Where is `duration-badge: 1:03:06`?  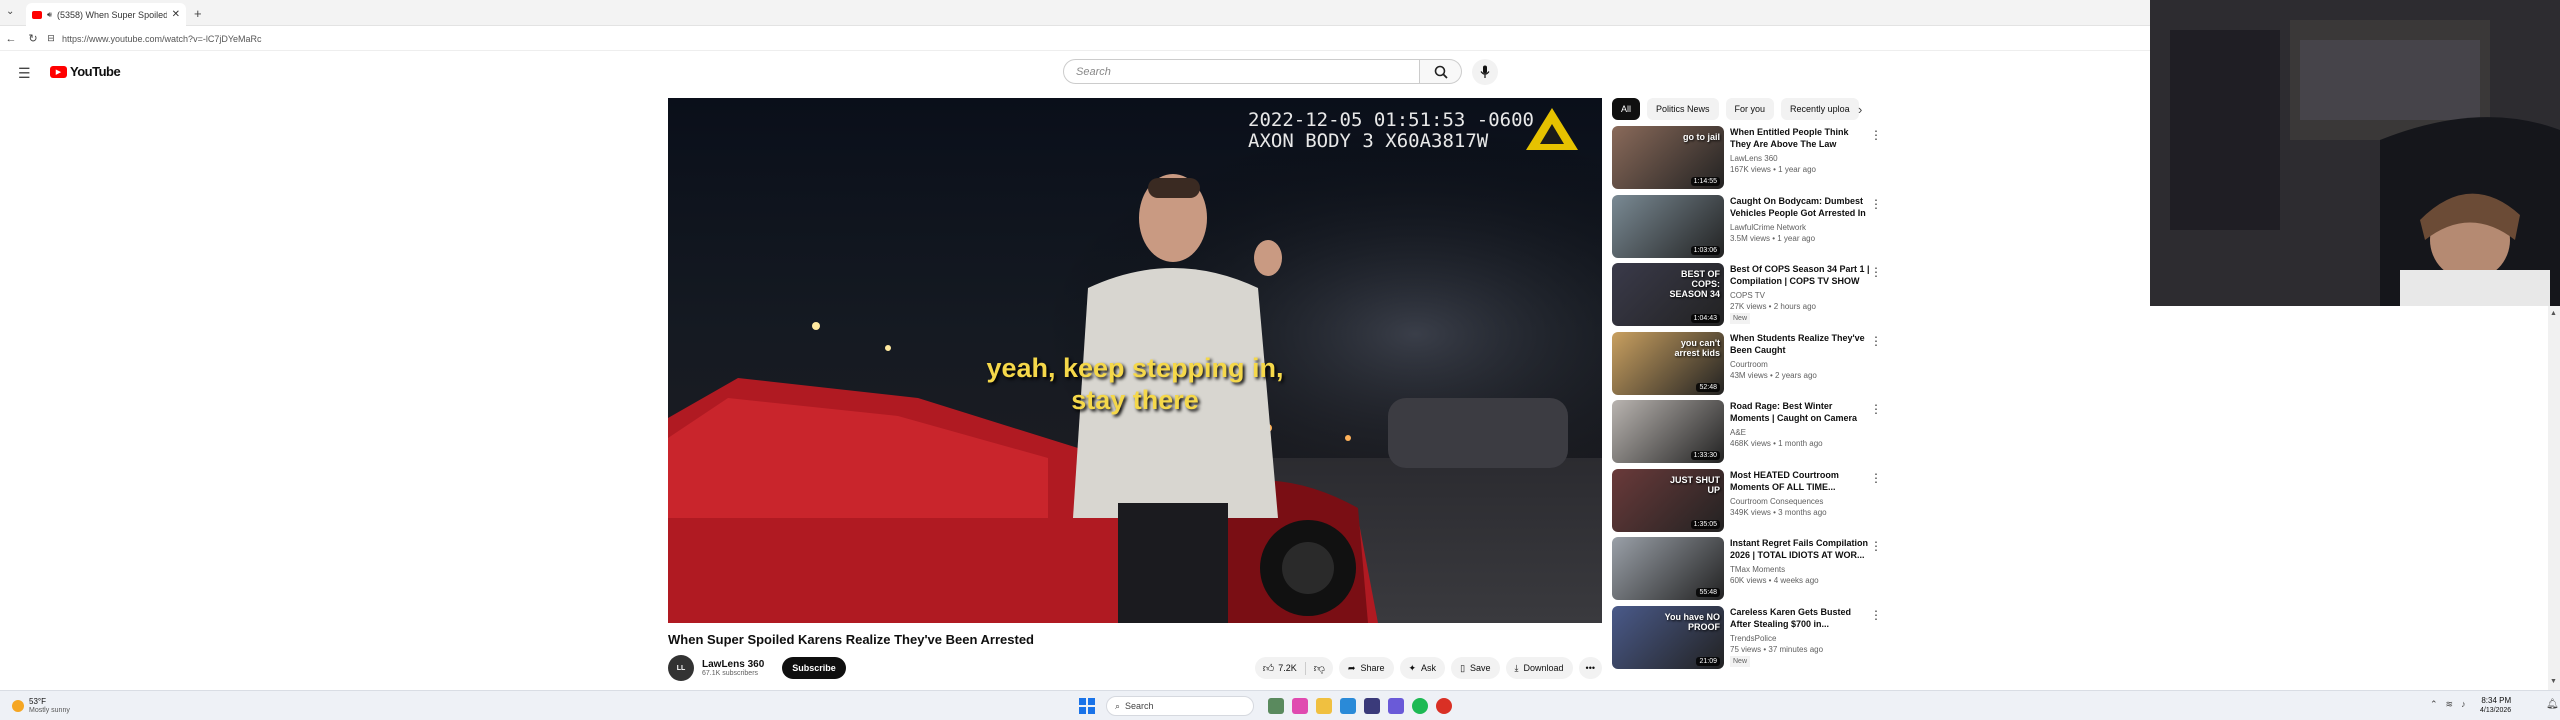 duration-badge: 1:03:06 is located at coordinates (1705, 250).